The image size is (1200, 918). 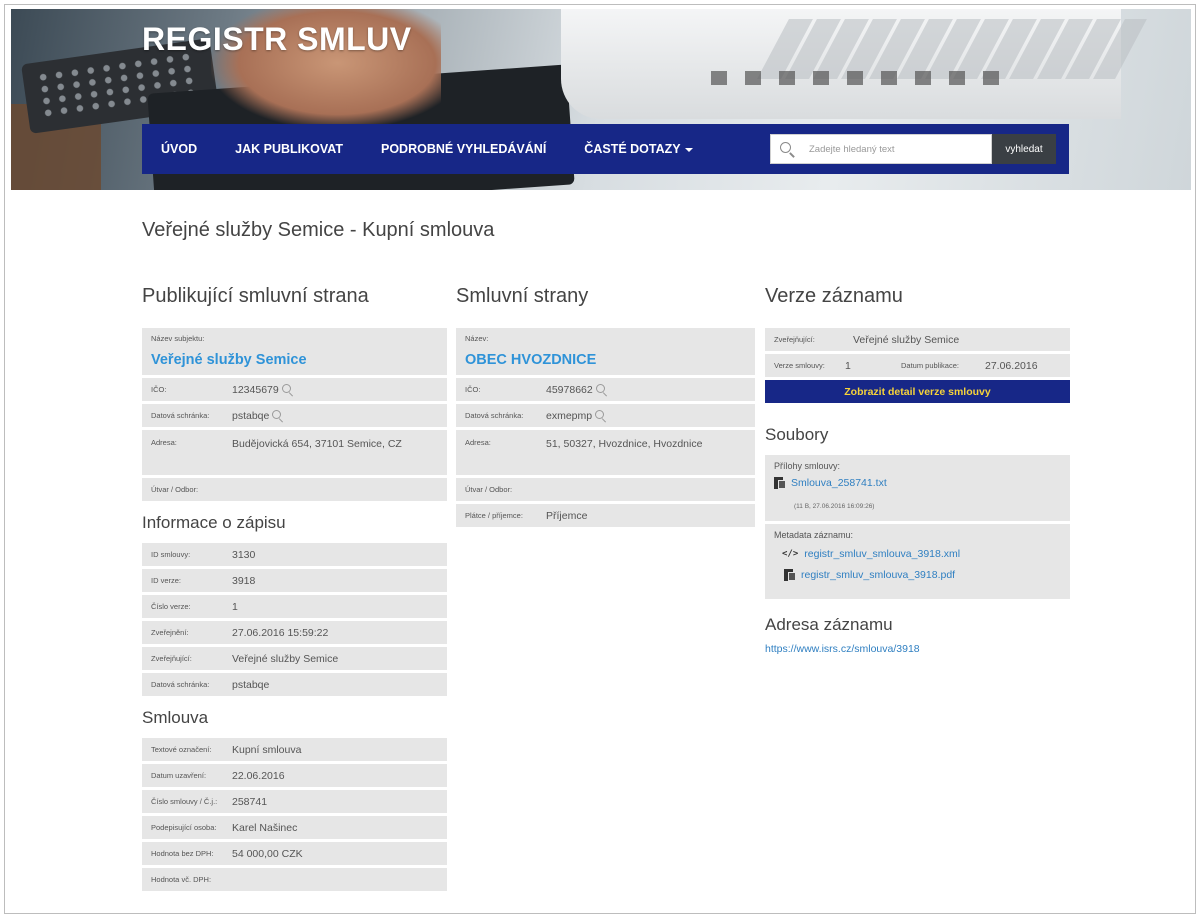 I want to click on nav-item-uvod: ÚVOD, so click(x=179, y=149).